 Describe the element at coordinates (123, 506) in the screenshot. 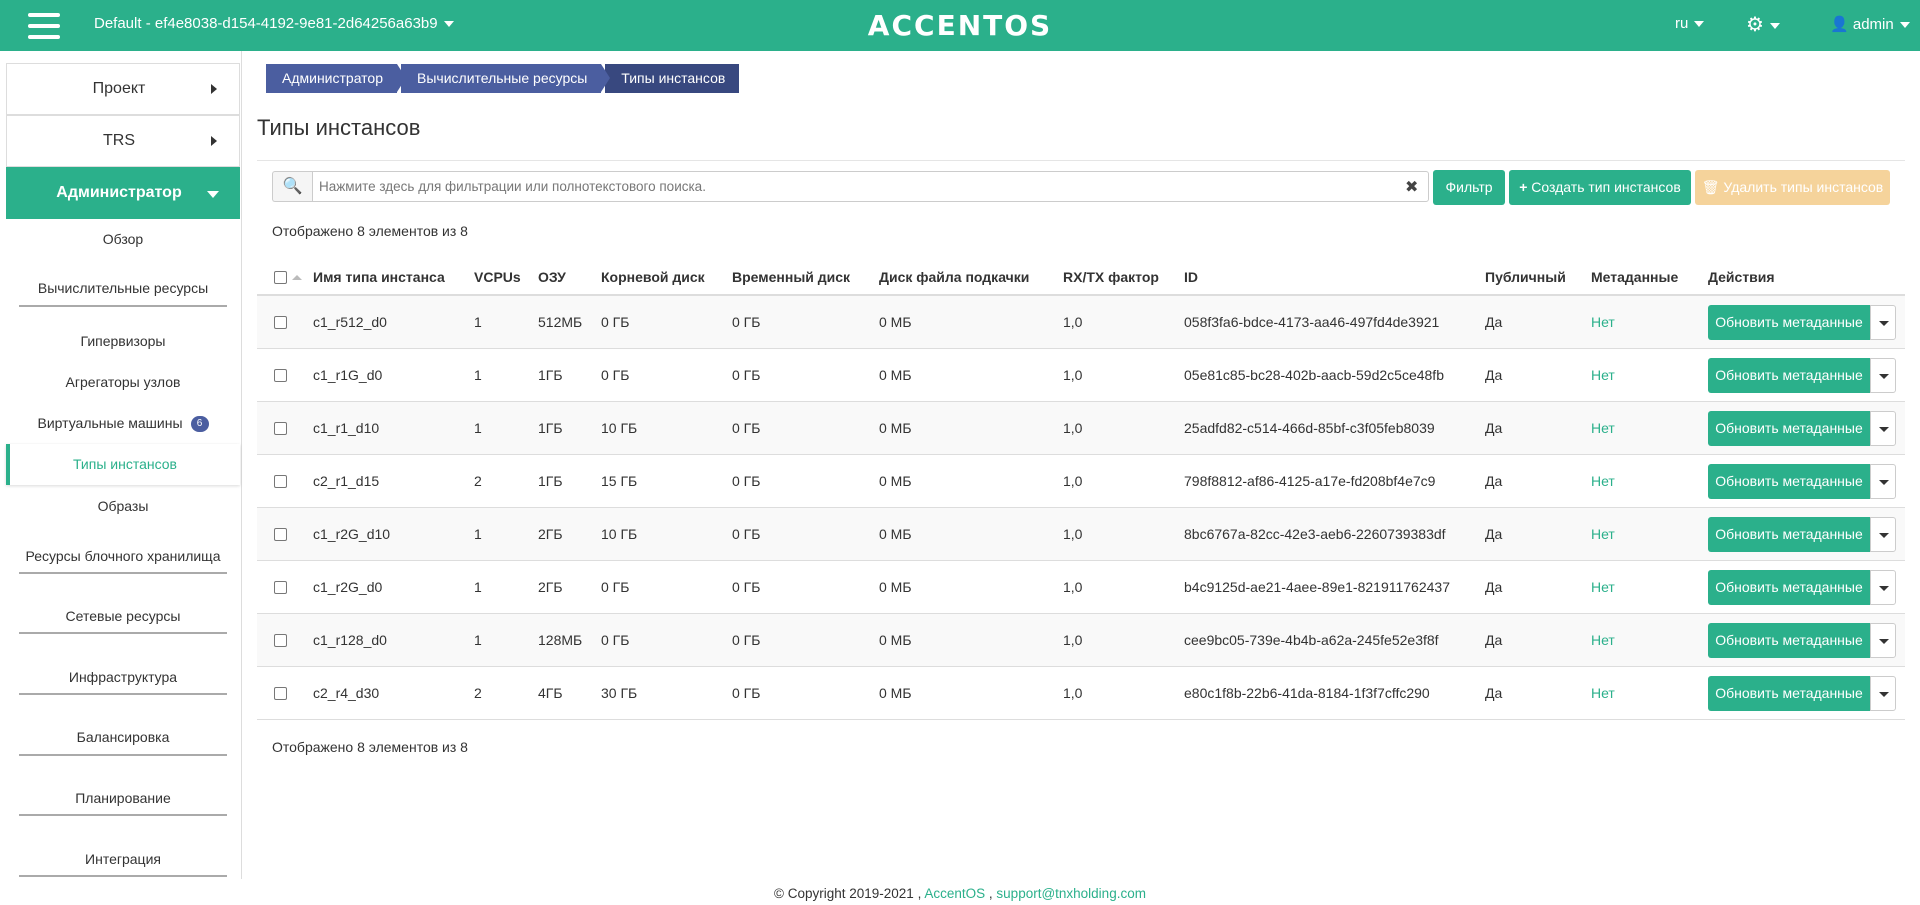

I see `sidebar-item-images: Образы` at that location.